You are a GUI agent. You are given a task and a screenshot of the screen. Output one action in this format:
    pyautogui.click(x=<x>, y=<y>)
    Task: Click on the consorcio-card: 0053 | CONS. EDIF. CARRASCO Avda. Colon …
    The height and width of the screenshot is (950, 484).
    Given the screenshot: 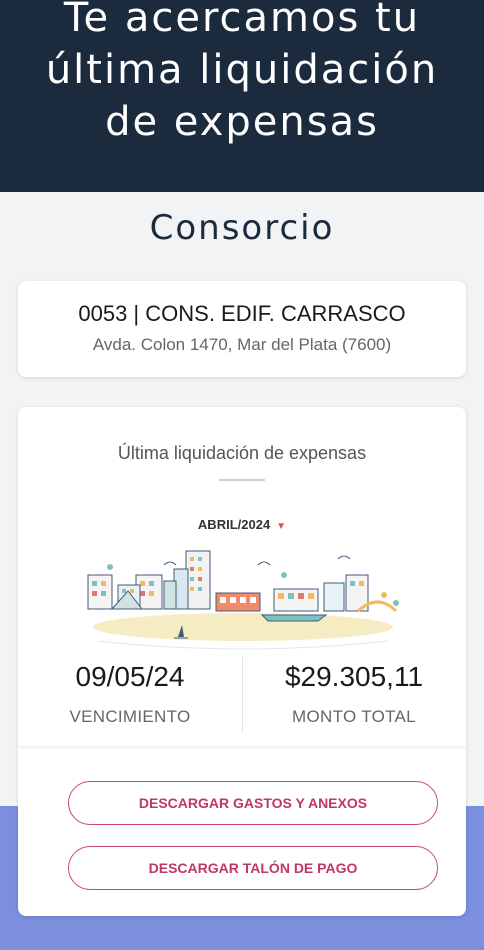 What is the action you would take?
    pyautogui.click(x=242, y=329)
    